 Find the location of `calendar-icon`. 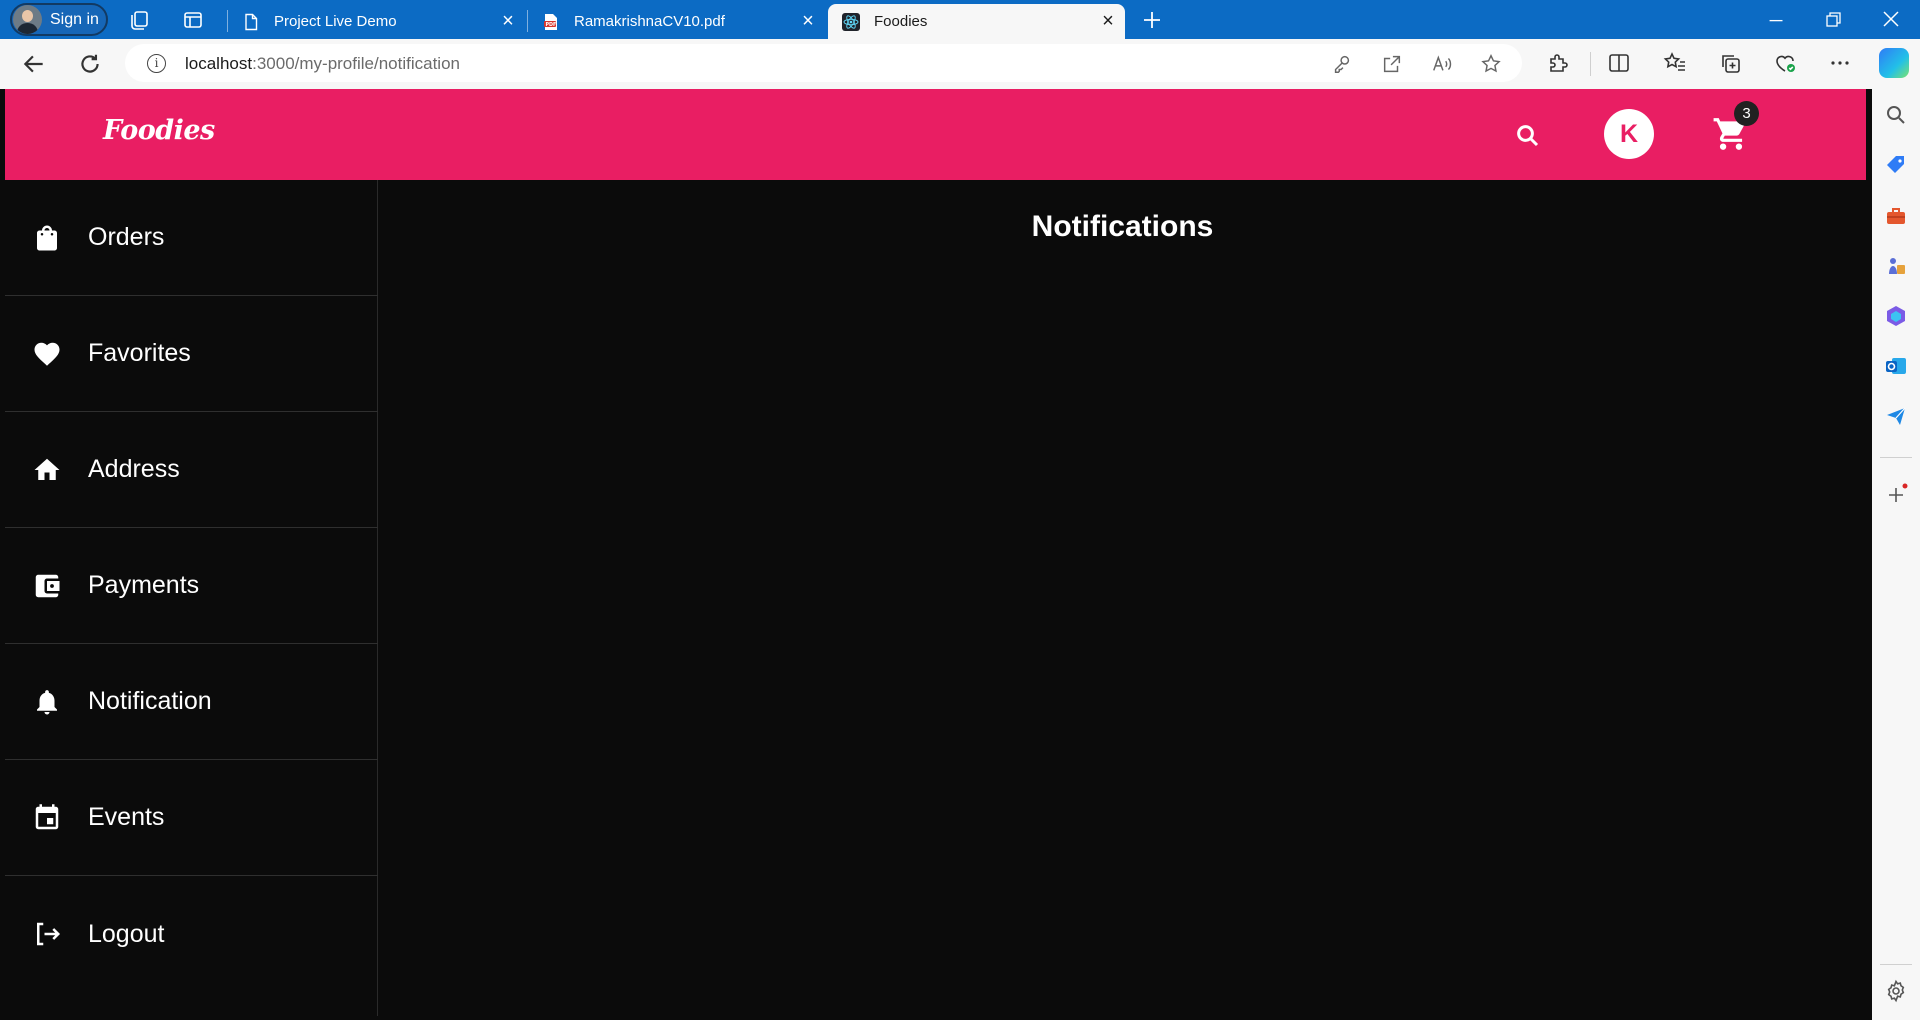

calendar-icon is located at coordinates (47, 816).